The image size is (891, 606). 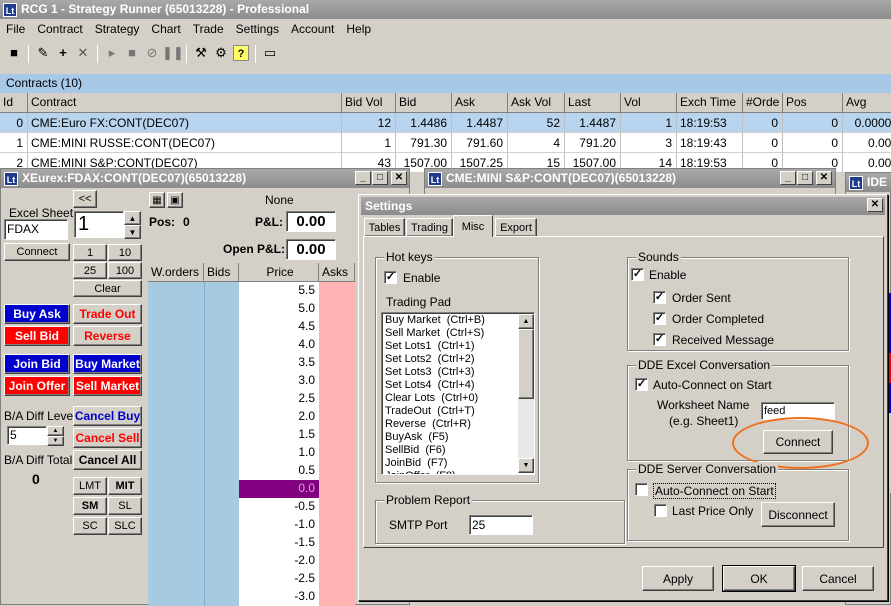 What do you see at coordinates (435, 372) in the screenshot?
I see `hotkey-item: Set Lots3 (Ctrl+3)` at bounding box center [435, 372].